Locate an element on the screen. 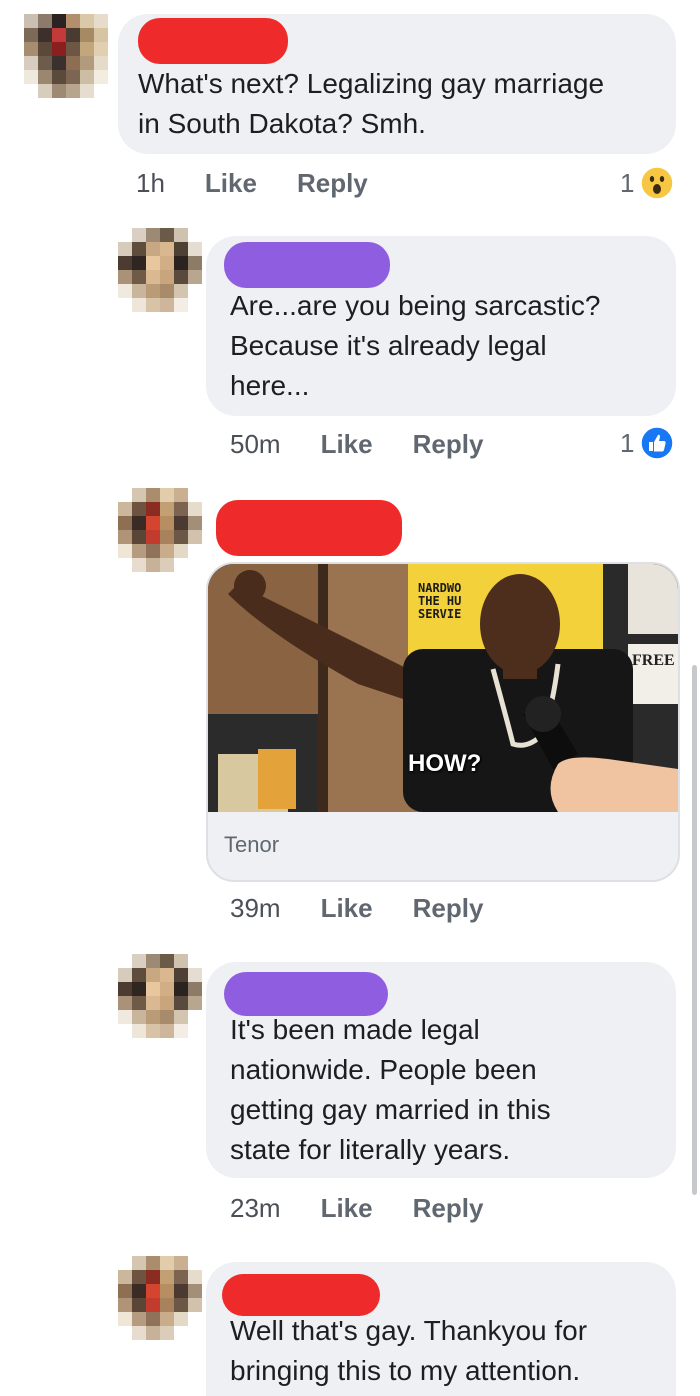 The image size is (700, 1396). gif-image: . NARDWO THE HU SERVIE FREE HOW? is located at coordinates (443, 688).